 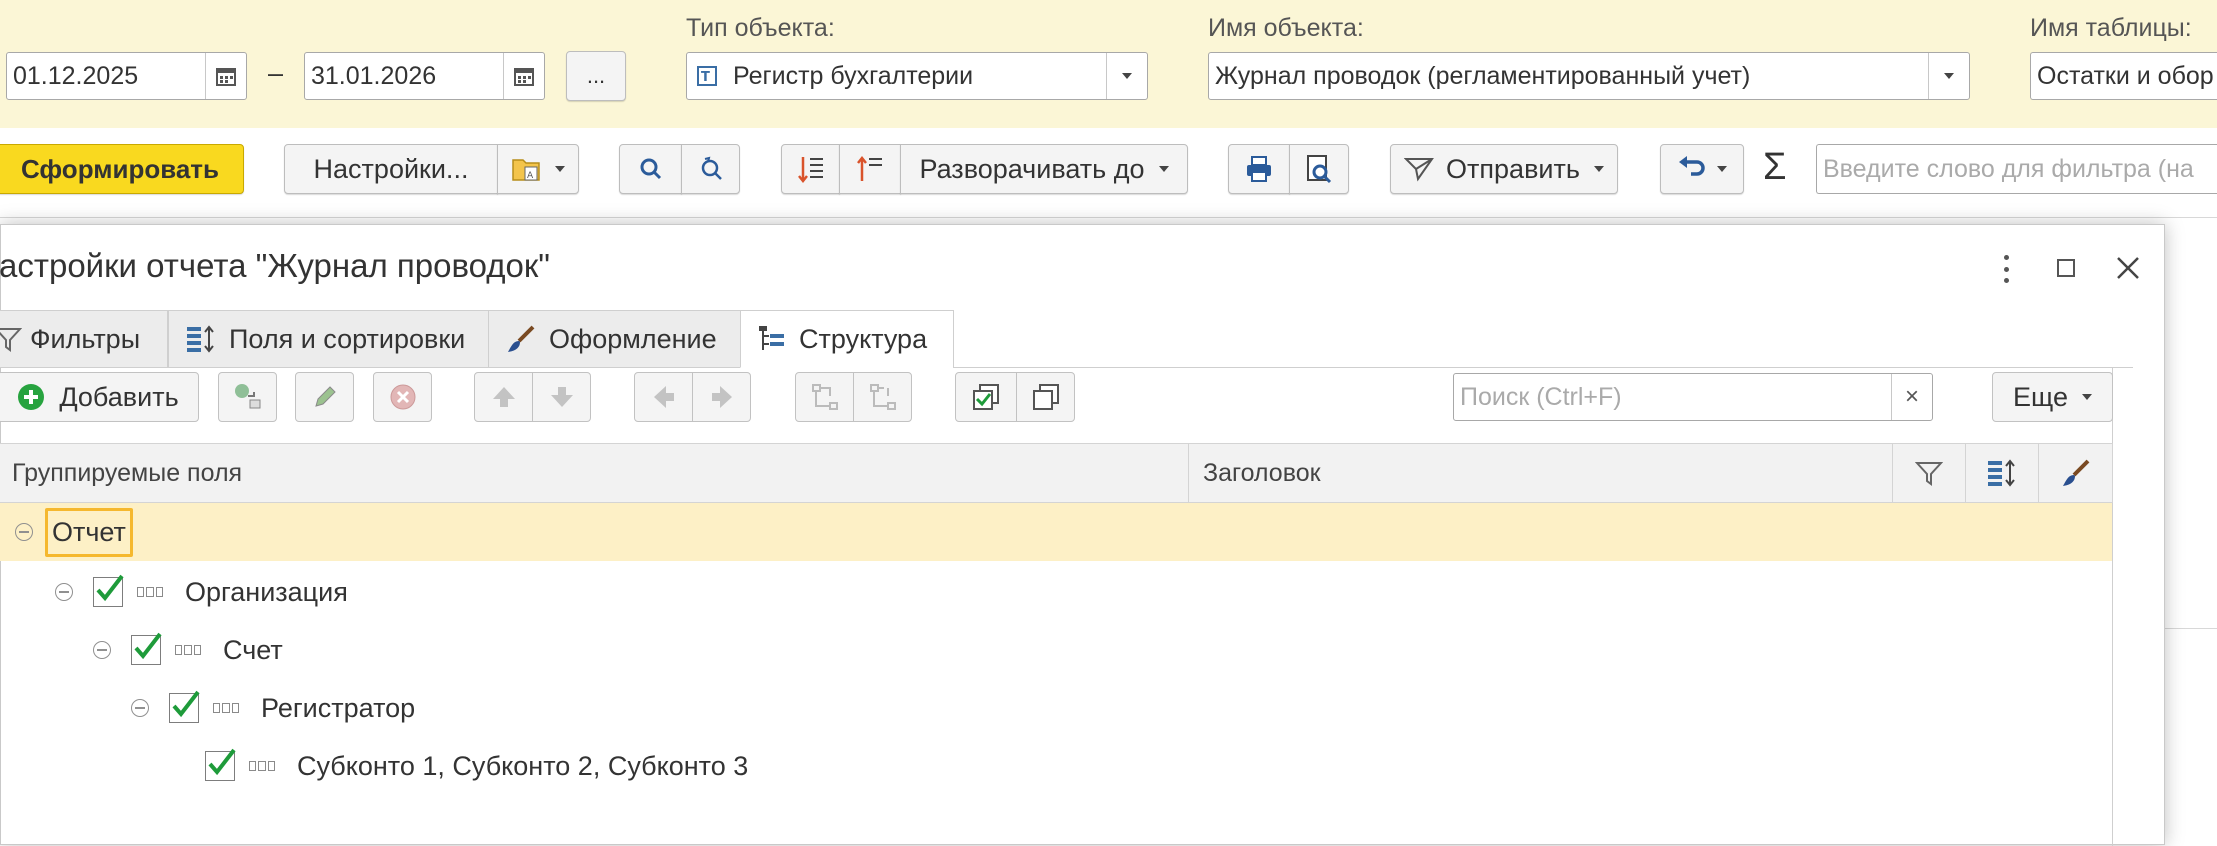 I want to click on move-right-button, so click(x=721, y=397).